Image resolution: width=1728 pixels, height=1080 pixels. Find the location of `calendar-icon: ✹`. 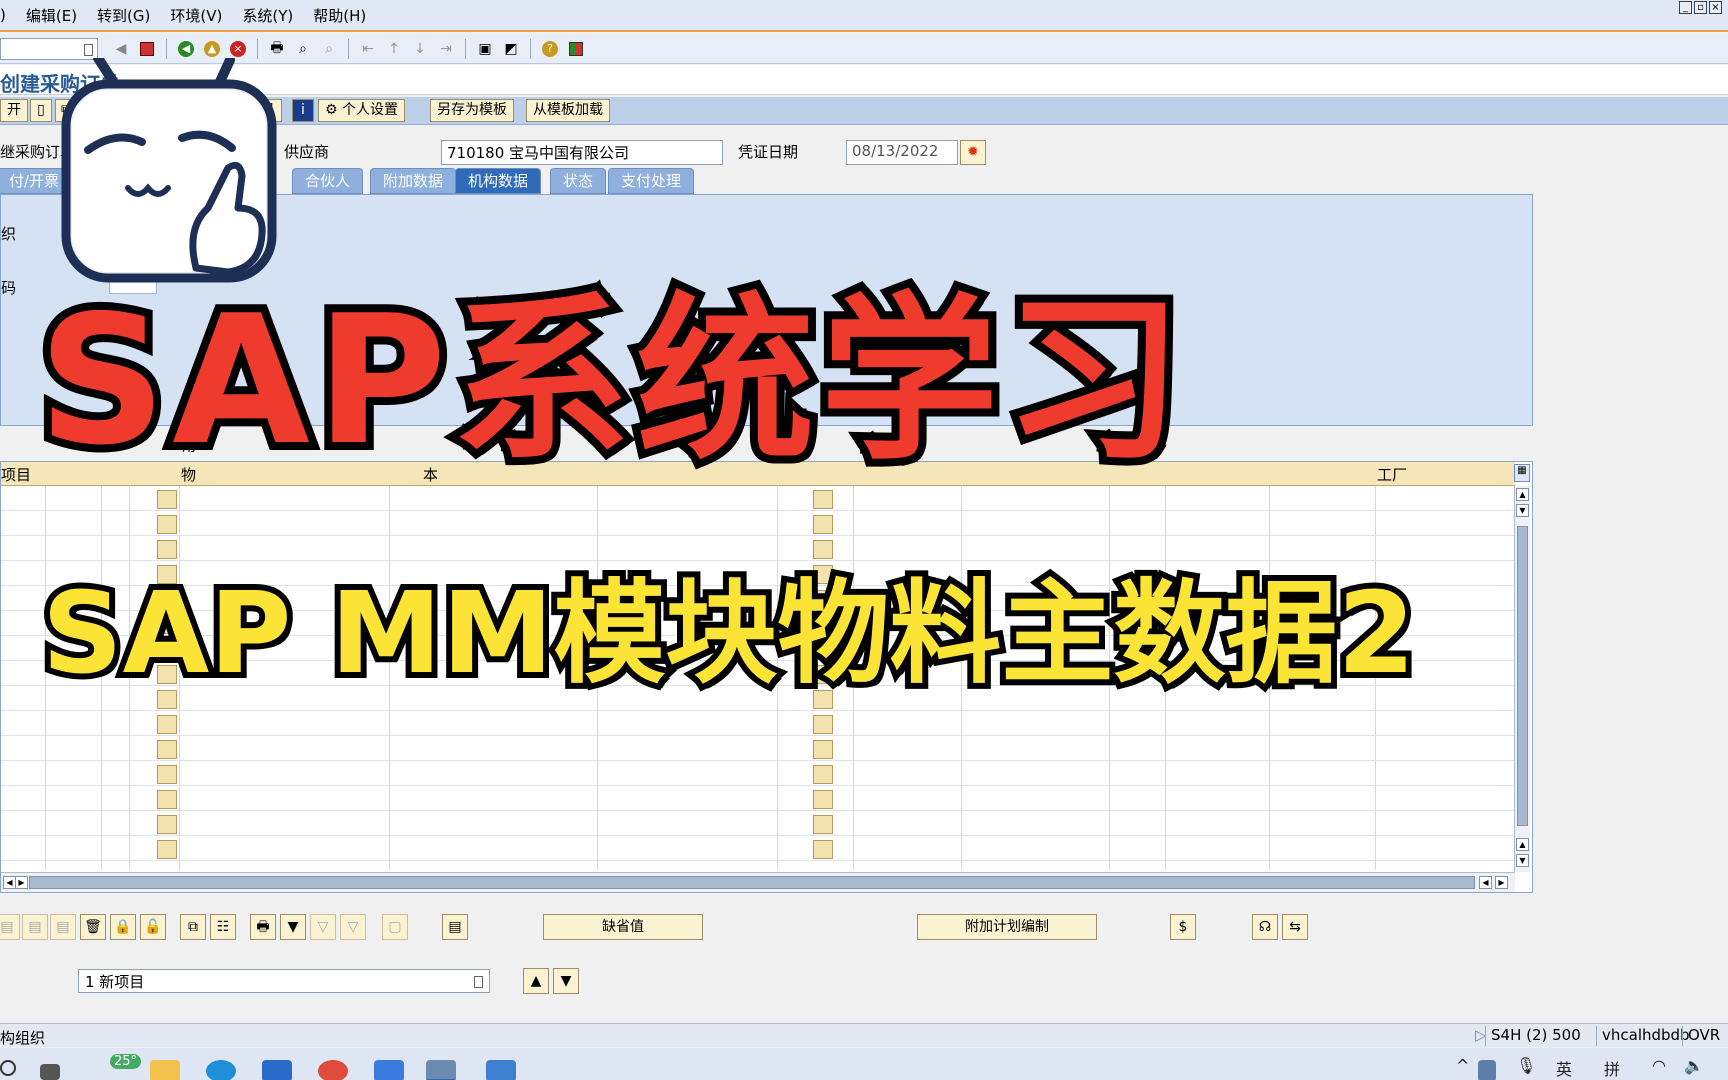

calendar-icon: ✹ is located at coordinates (973, 152).